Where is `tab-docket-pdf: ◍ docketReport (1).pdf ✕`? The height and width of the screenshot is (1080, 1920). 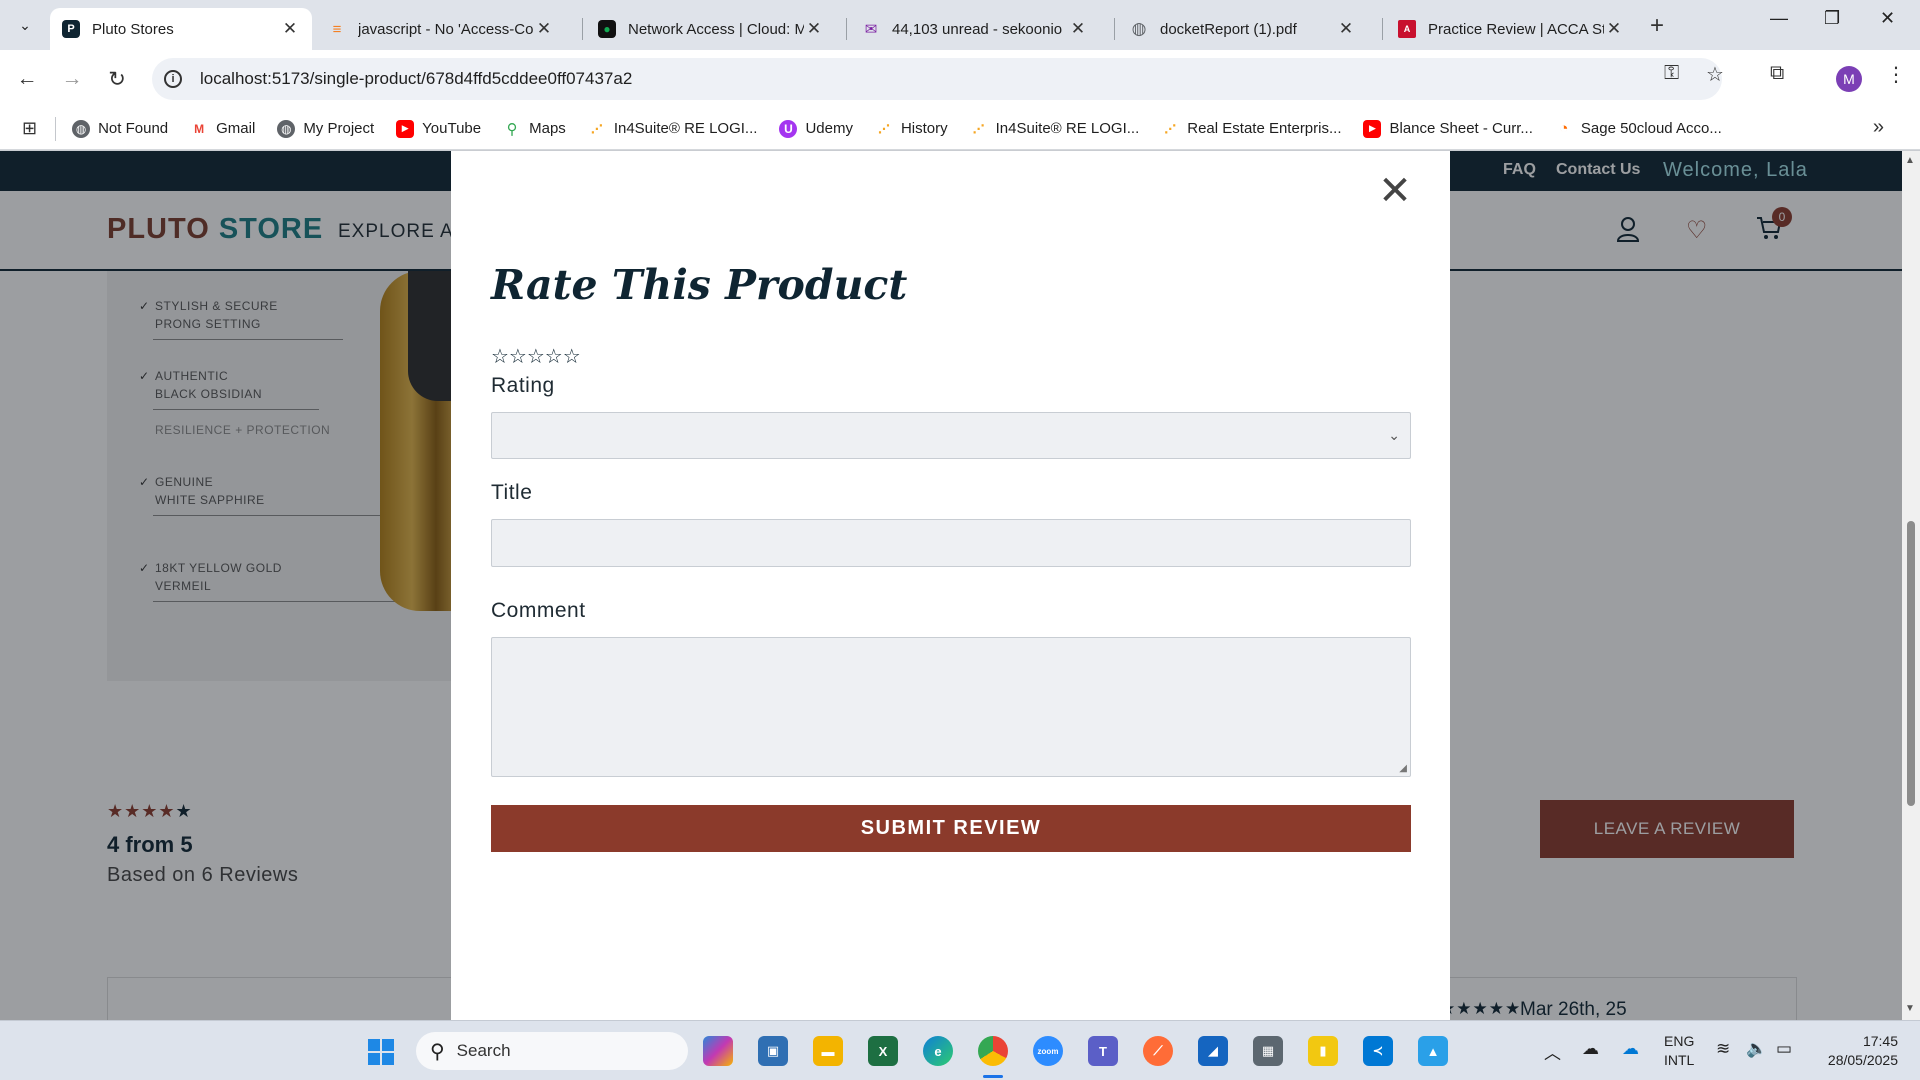 tab-docket-pdf: ◍ docketReport (1).pdf ✕ is located at coordinates (1243, 29).